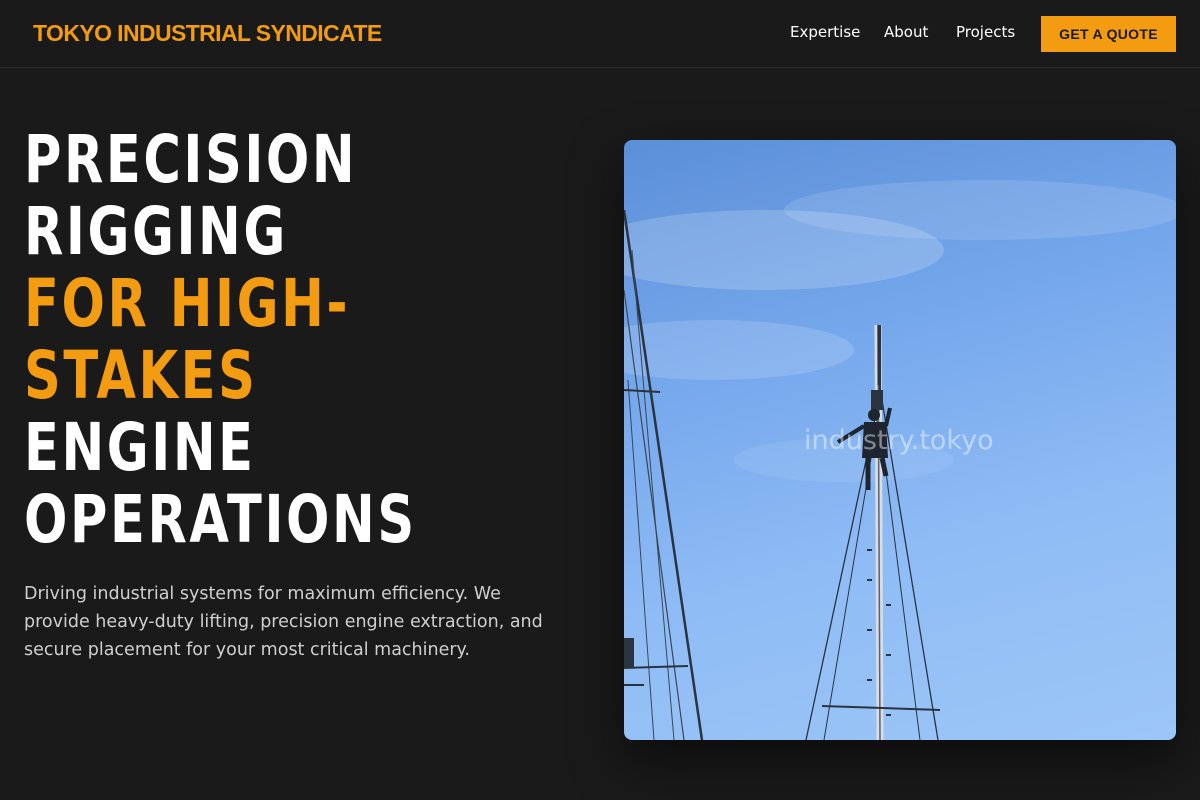 Image resolution: width=1200 pixels, height=800 pixels. What do you see at coordinates (985, 32) in the screenshot?
I see `nav-link-projects: Projects` at bounding box center [985, 32].